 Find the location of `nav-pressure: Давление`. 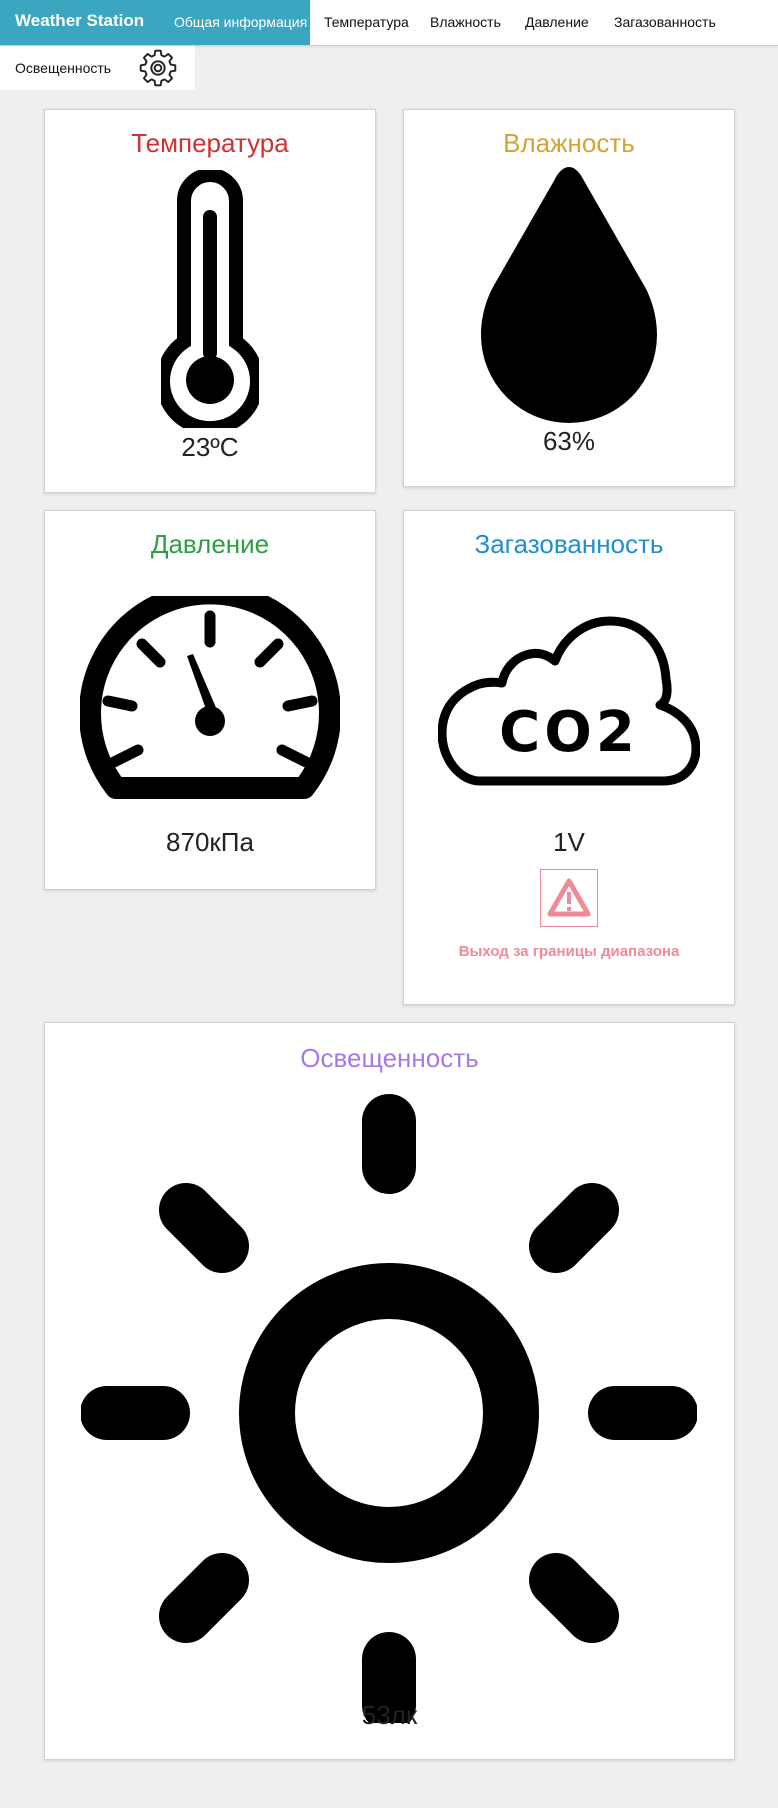

nav-pressure: Давление is located at coordinates (557, 22).